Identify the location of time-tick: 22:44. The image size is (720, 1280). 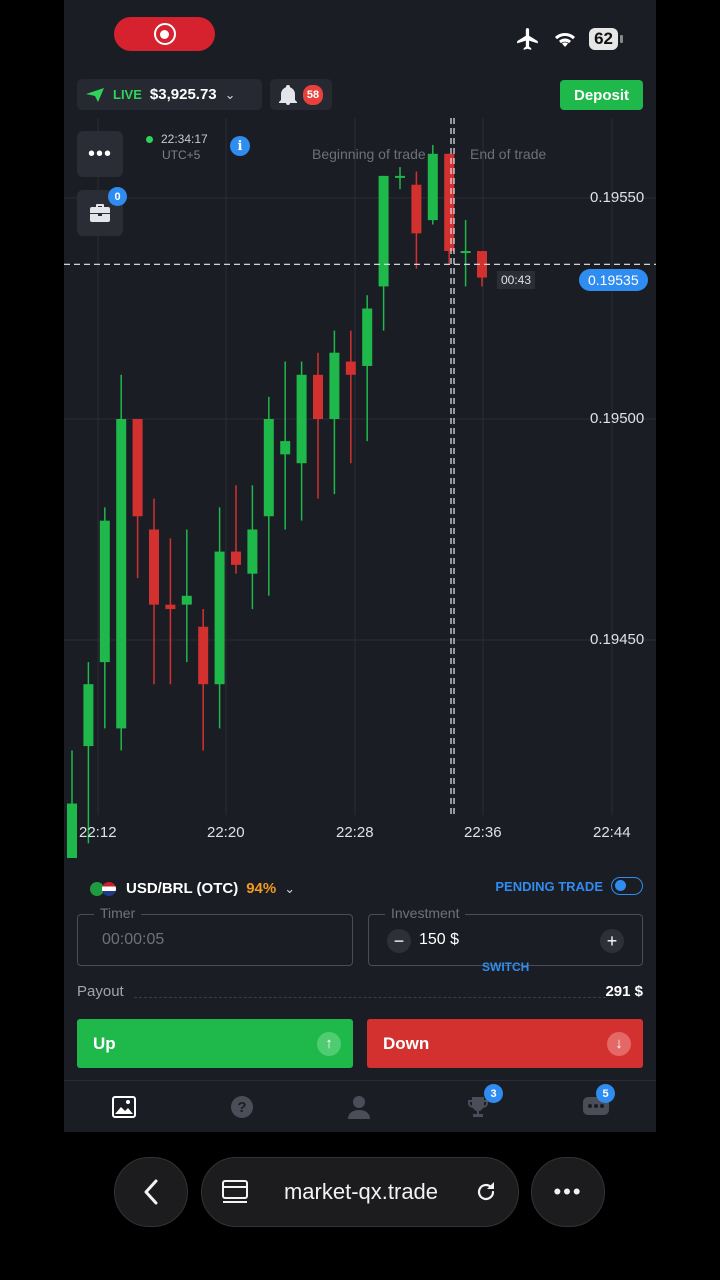
(612, 832).